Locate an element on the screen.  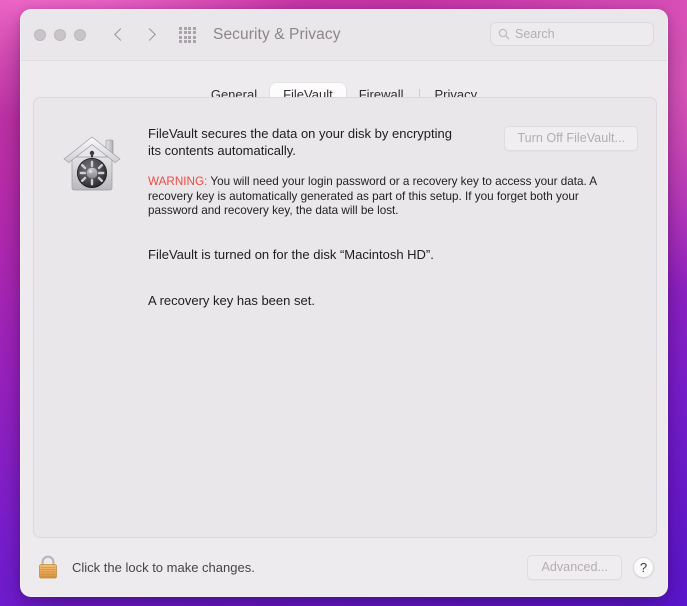
app-grid-icon is located at coordinates (187, 35).